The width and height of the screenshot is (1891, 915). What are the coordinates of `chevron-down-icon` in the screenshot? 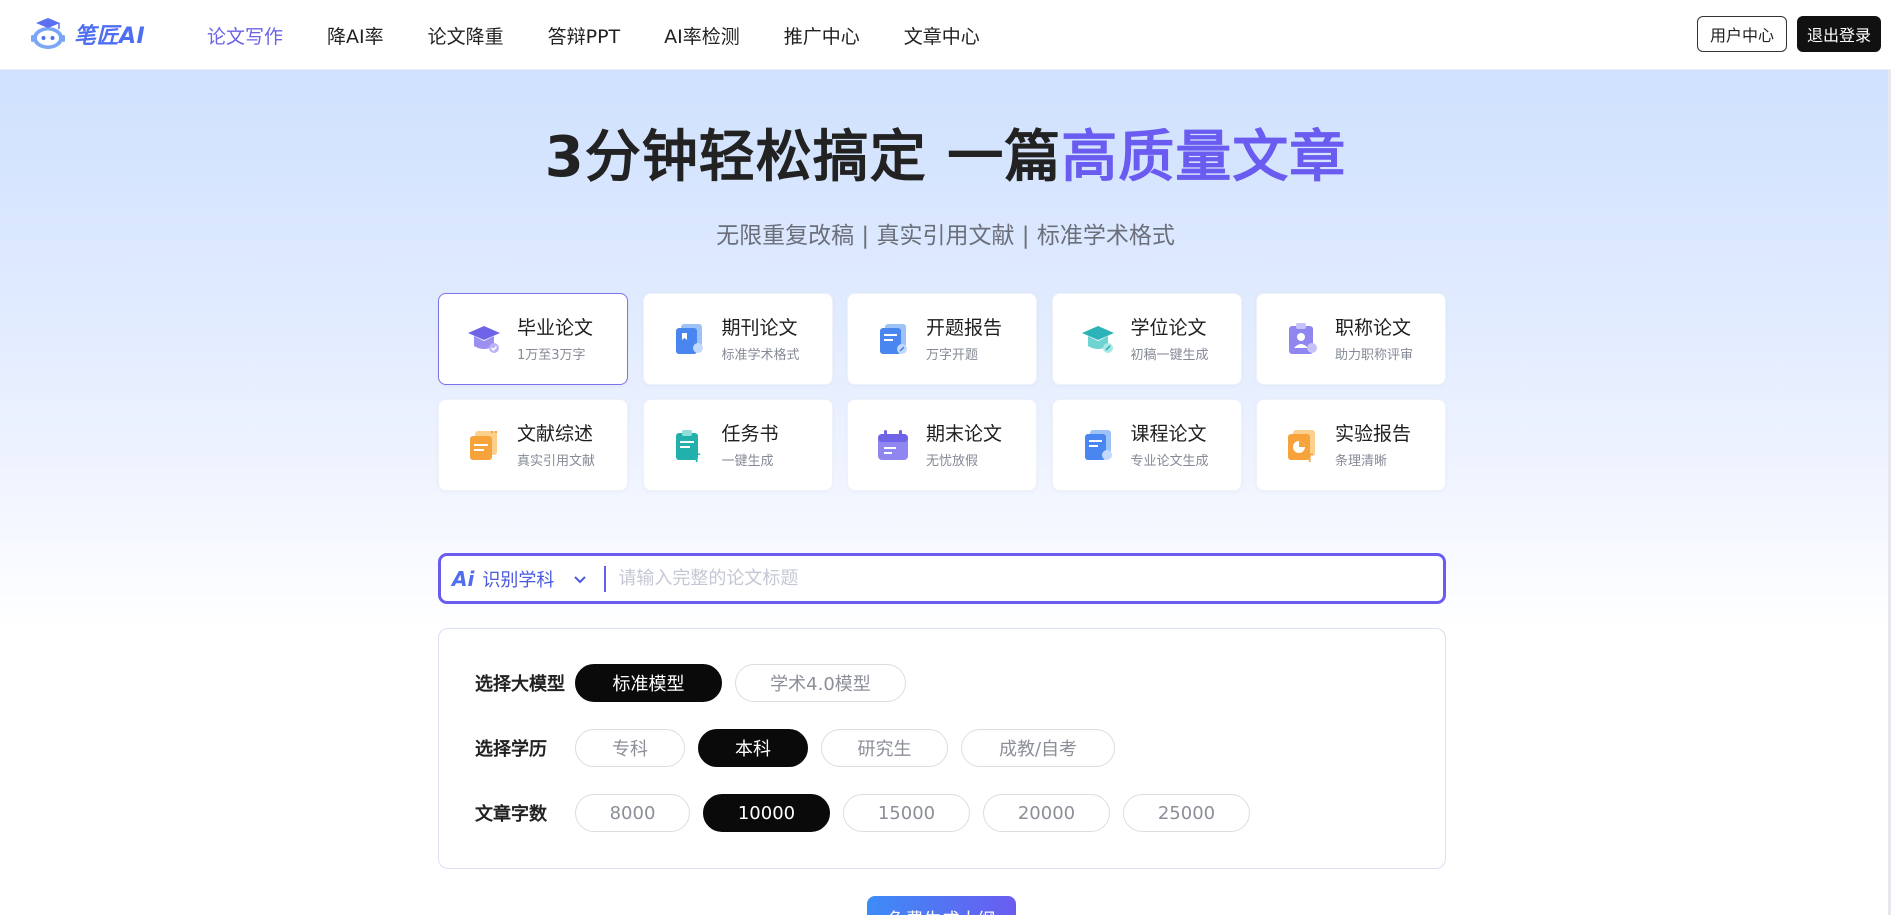 It's located at (580, 579).